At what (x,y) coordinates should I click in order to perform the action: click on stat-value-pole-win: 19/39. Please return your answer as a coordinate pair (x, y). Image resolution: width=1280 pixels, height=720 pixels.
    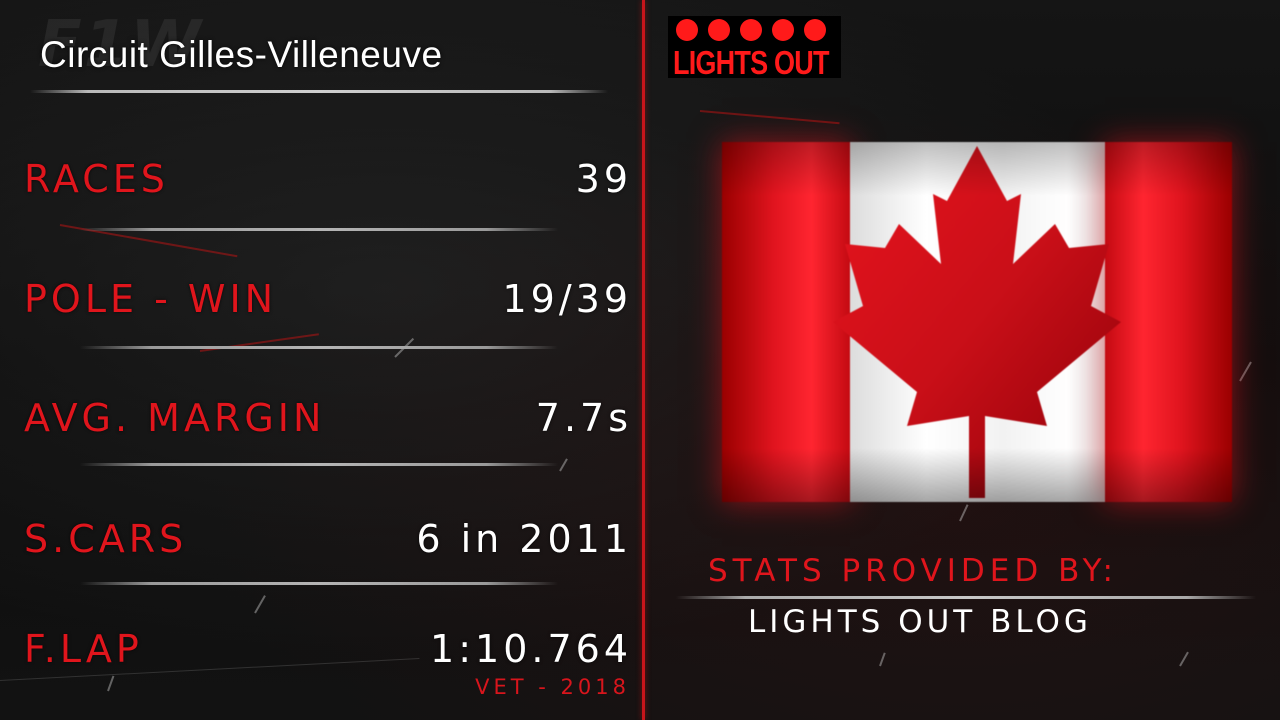
    Looking at the image, I should click on (567, 299).